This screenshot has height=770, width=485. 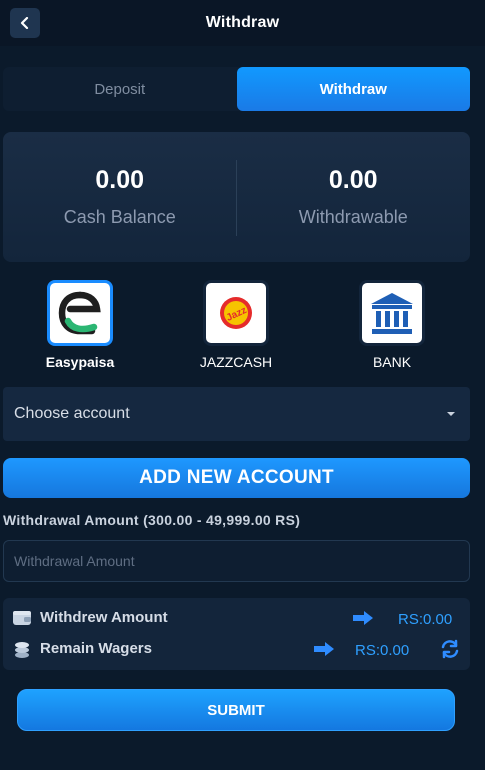 I want to click on account-select: Choose account, so click(x=236, y=414).